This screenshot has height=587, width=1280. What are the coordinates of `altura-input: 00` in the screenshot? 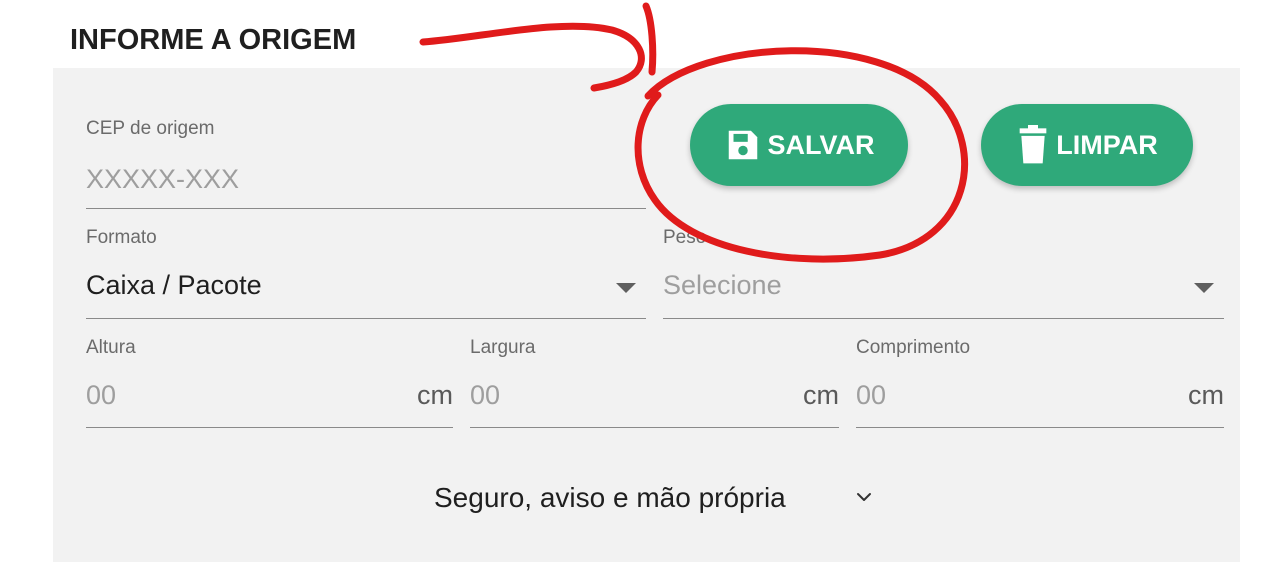 It's located at (101, 395).